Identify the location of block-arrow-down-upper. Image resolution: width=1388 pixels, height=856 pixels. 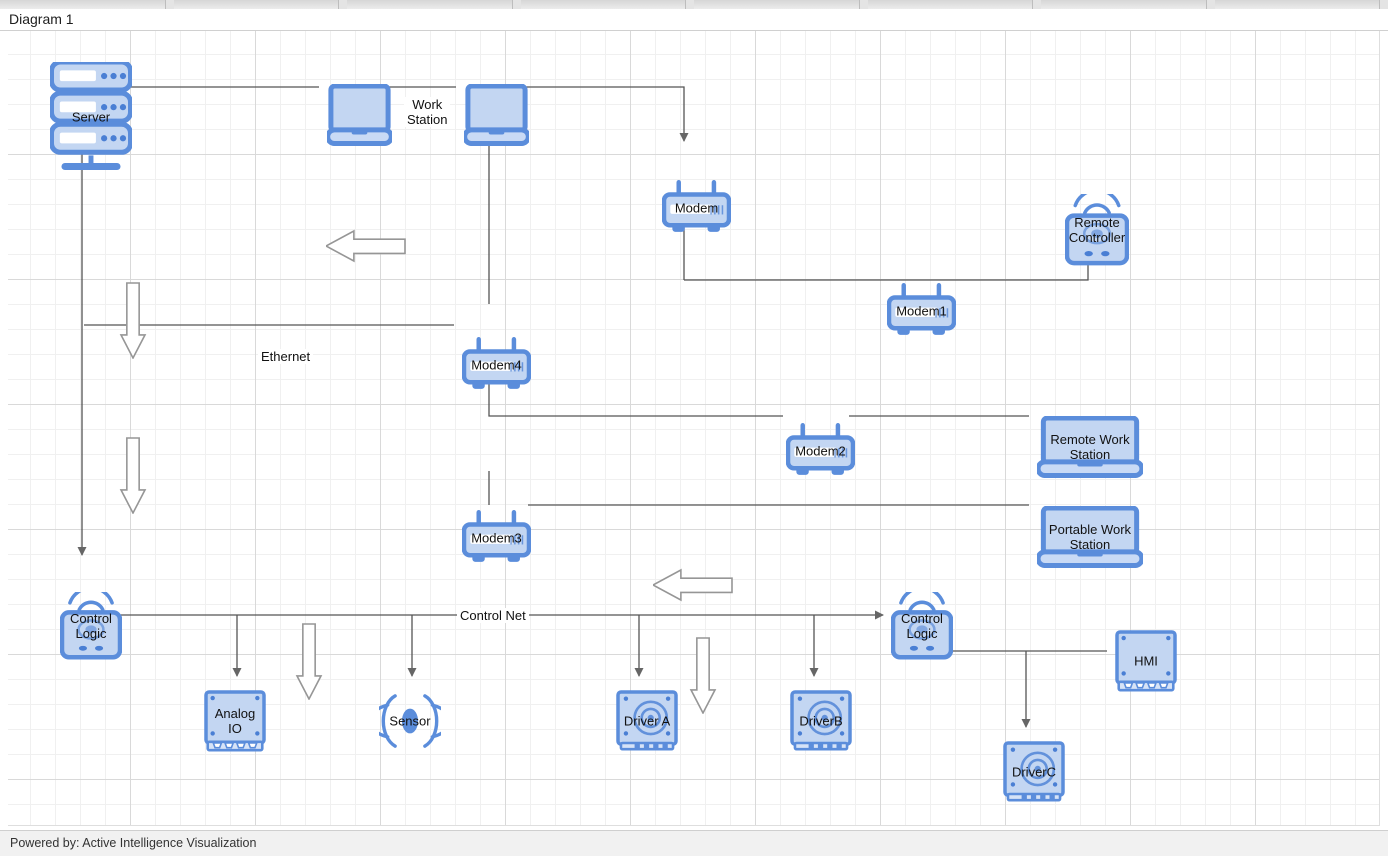
(133, 320).